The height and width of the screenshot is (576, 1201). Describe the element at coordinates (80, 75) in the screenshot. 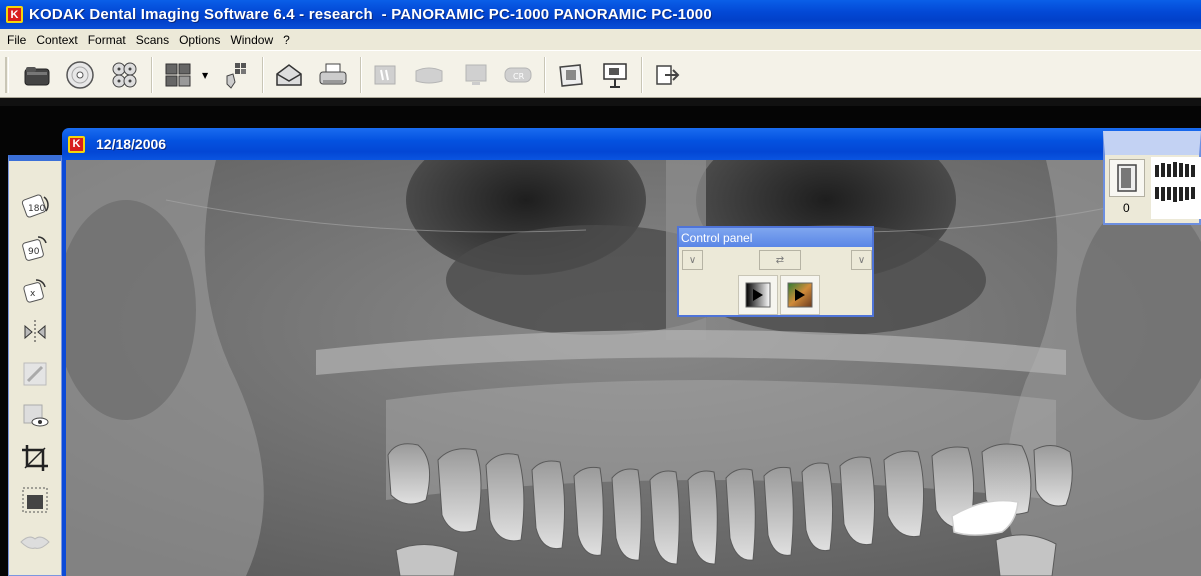

I see `cd-icon` at that location.